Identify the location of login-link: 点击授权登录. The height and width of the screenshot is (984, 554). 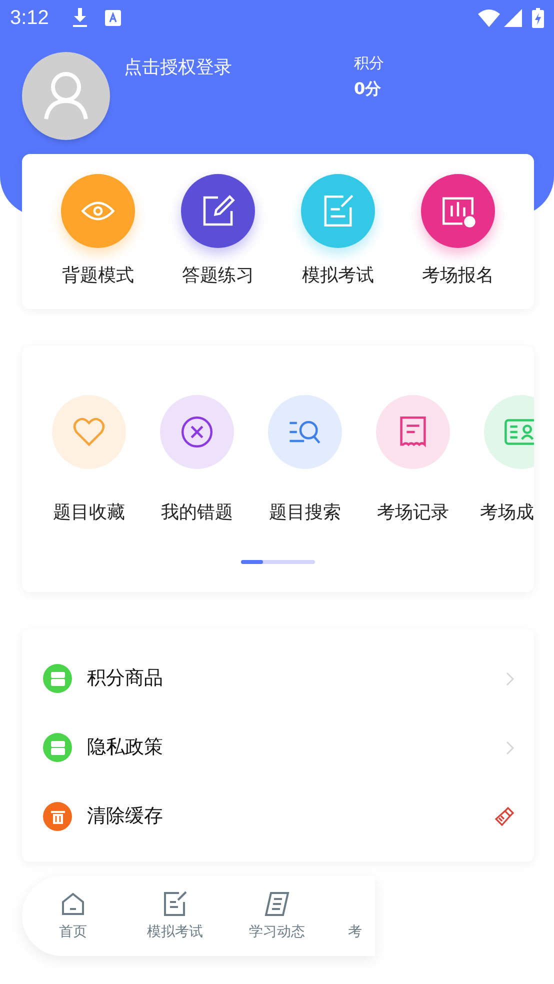
(239, 67).